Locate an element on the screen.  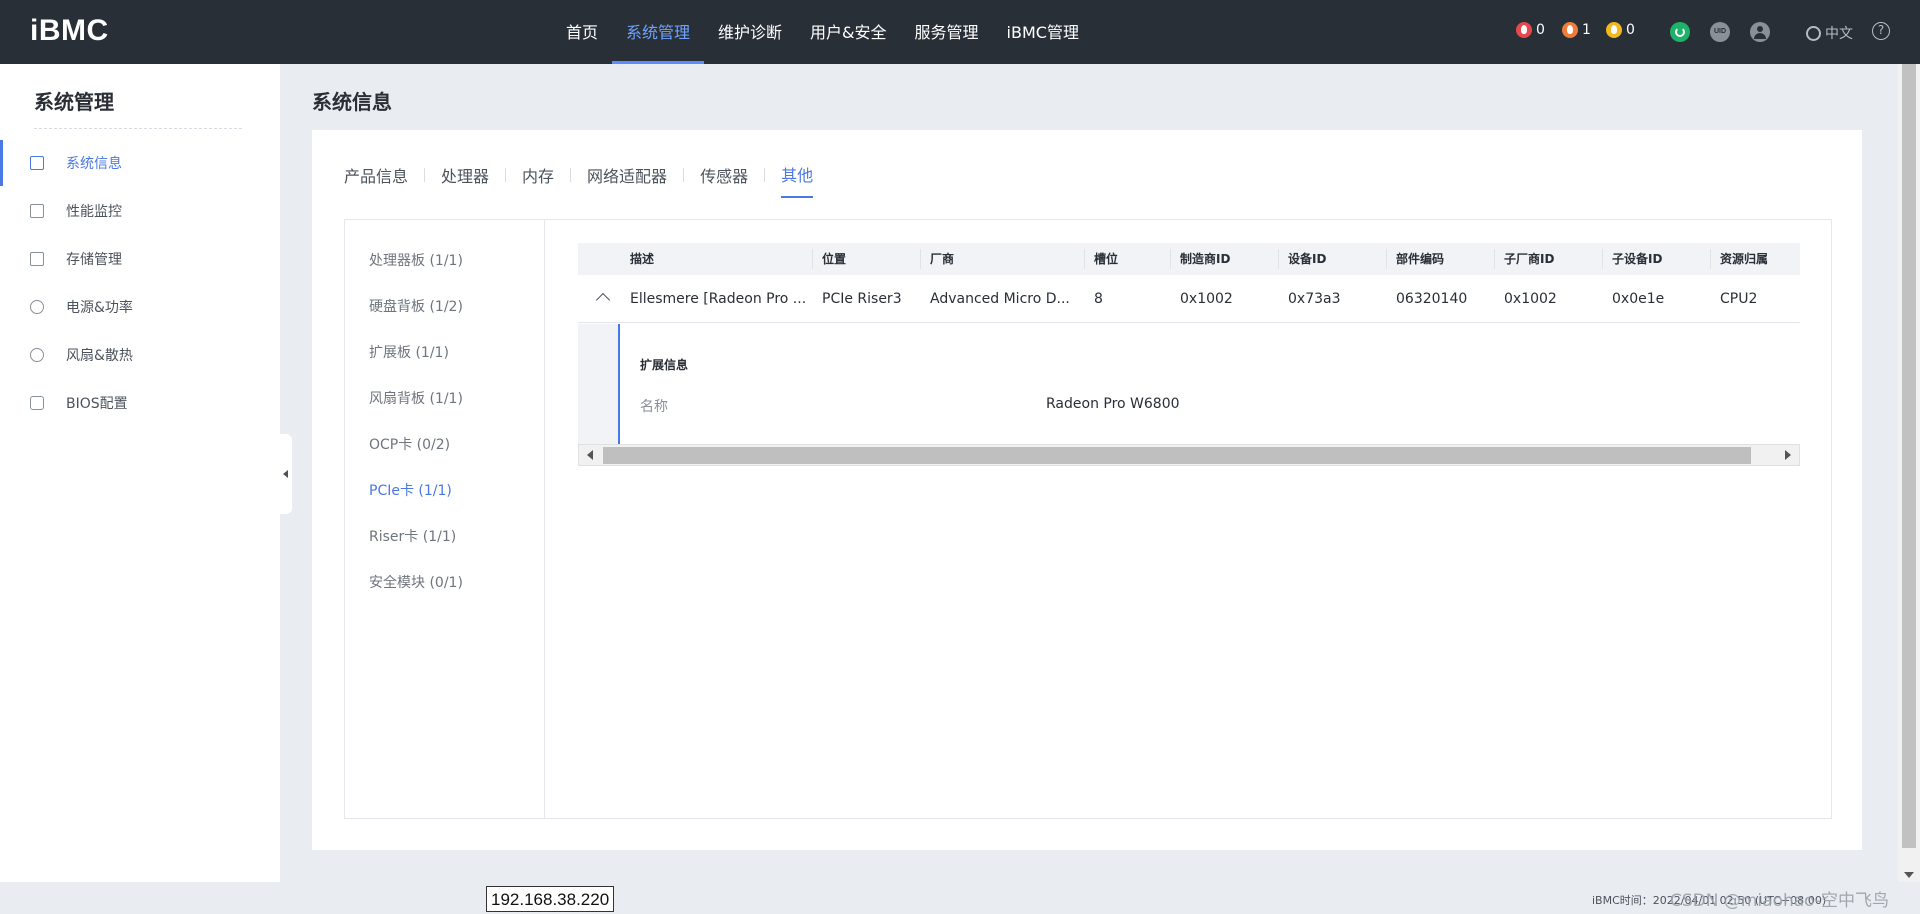
sidebar-item-power: 电源&功率 is located at coordinates (140, 307).